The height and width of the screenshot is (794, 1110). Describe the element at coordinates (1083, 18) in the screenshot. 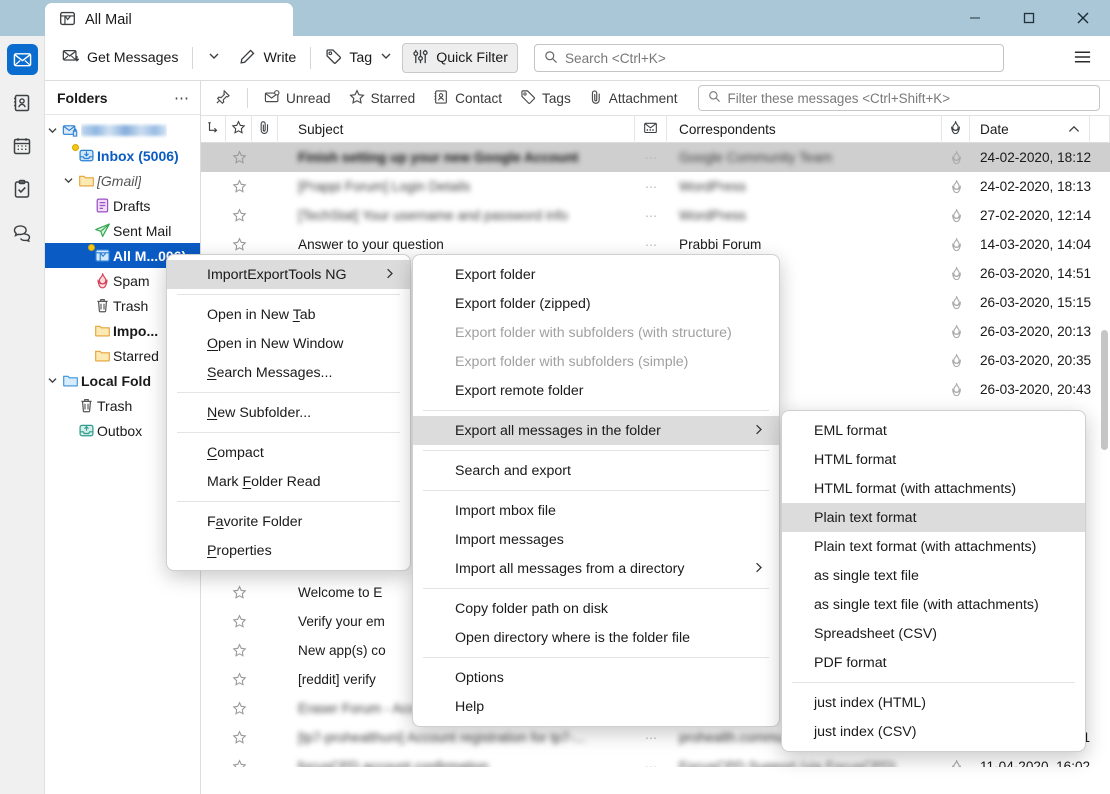

I see `close-button` at that location.